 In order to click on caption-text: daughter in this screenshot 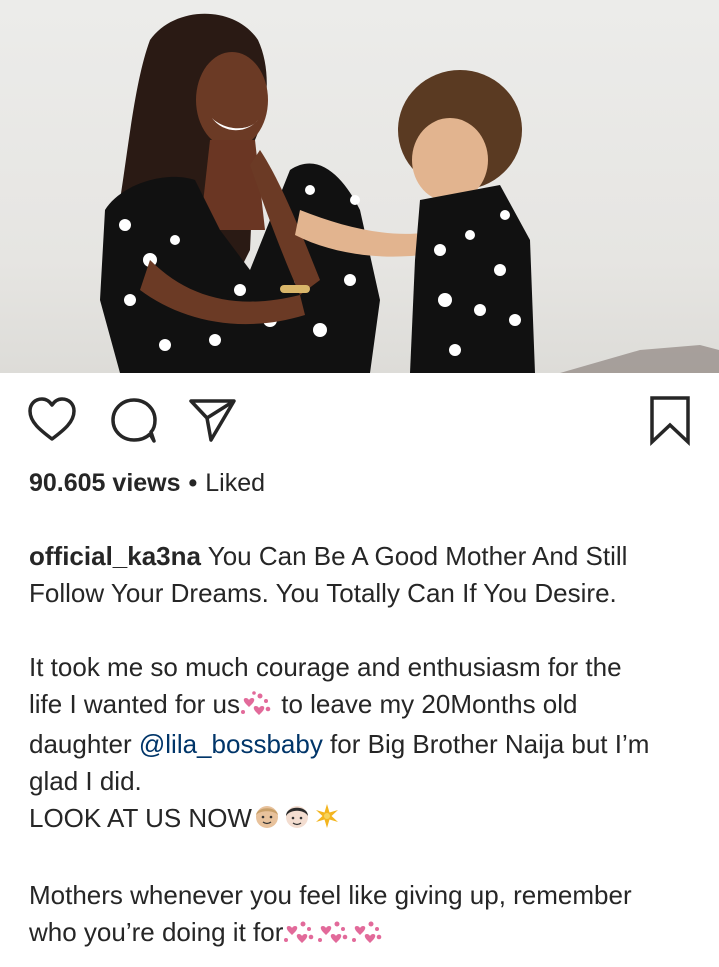, I will do `click(84, 744)`.